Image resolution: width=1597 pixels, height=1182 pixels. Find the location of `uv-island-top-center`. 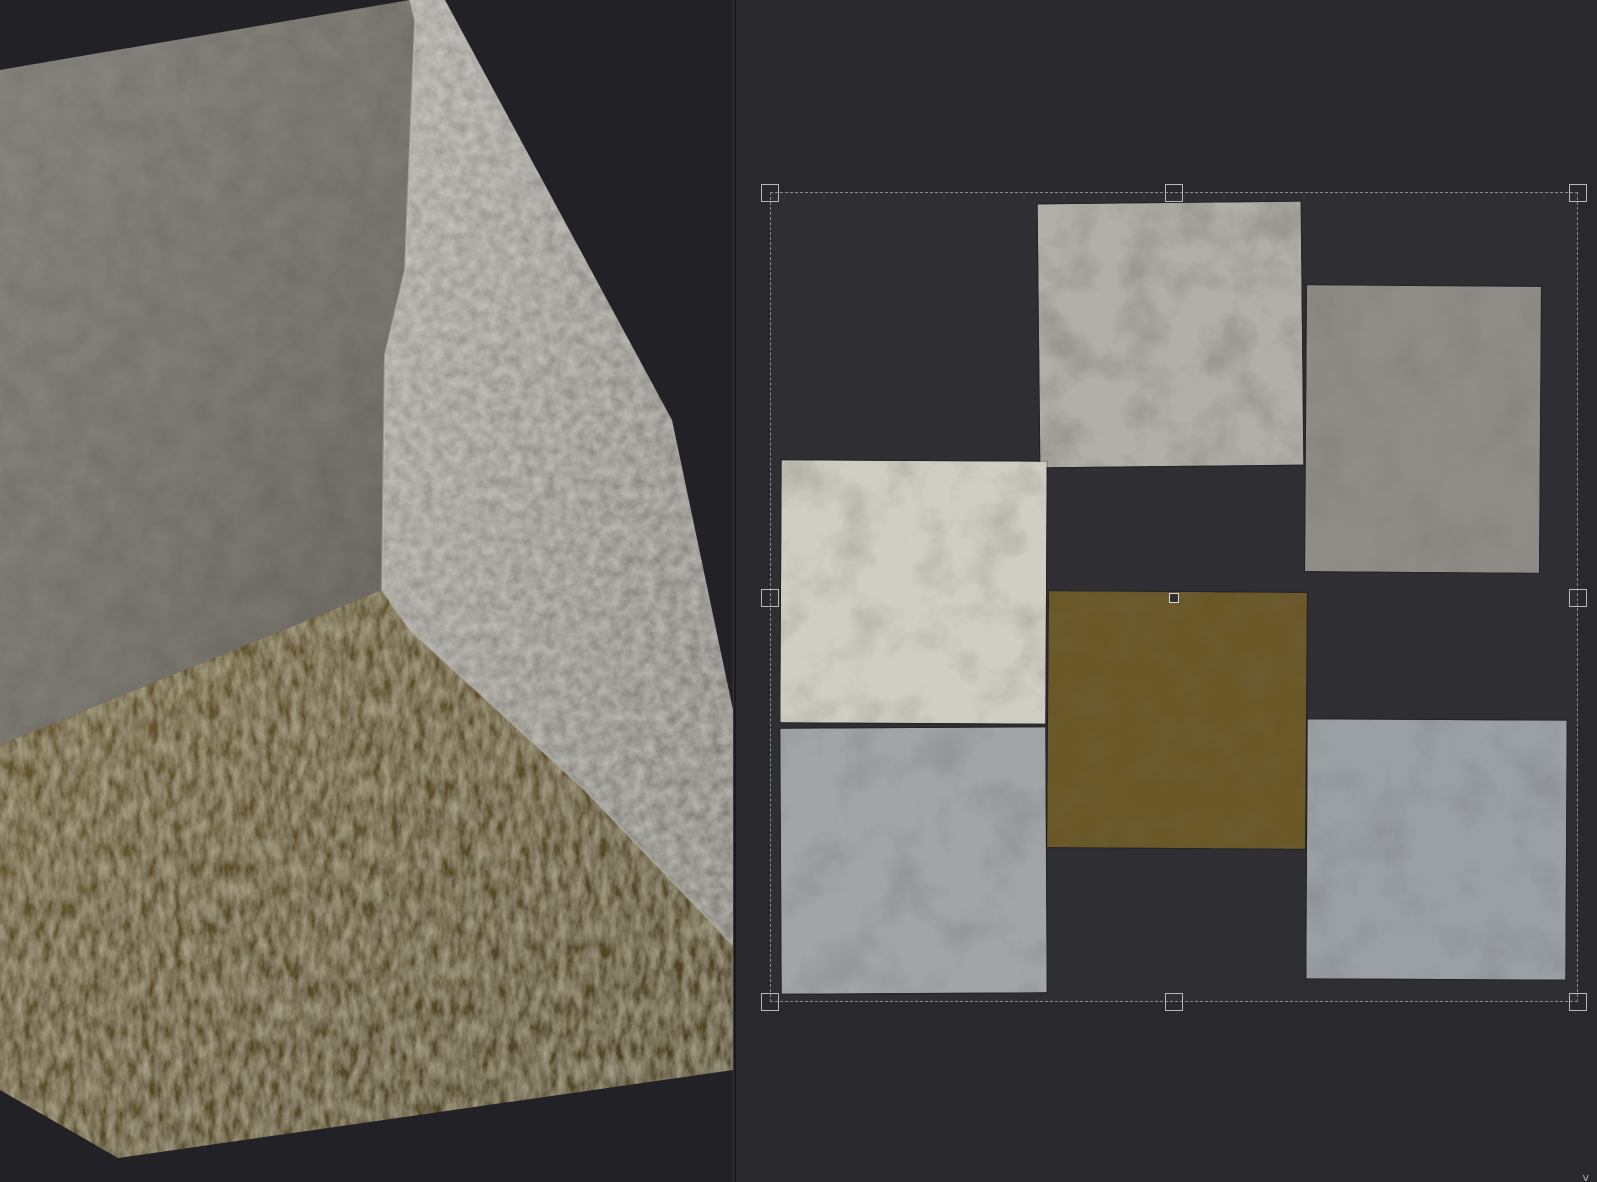

uv-island-top-center is located at coordinates (1170, 334).